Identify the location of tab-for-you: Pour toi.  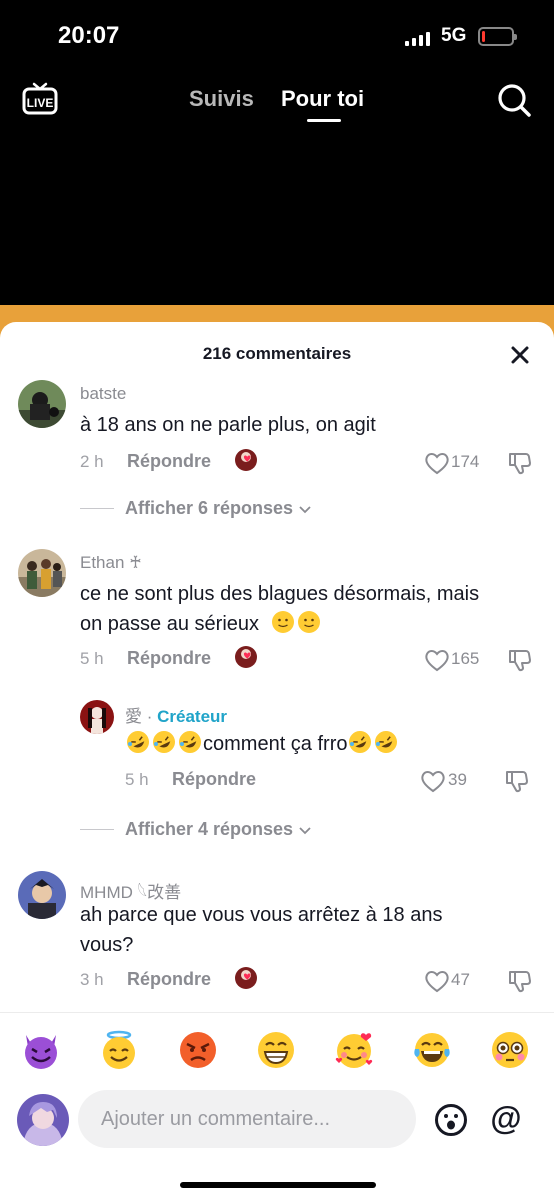
(322, 99).